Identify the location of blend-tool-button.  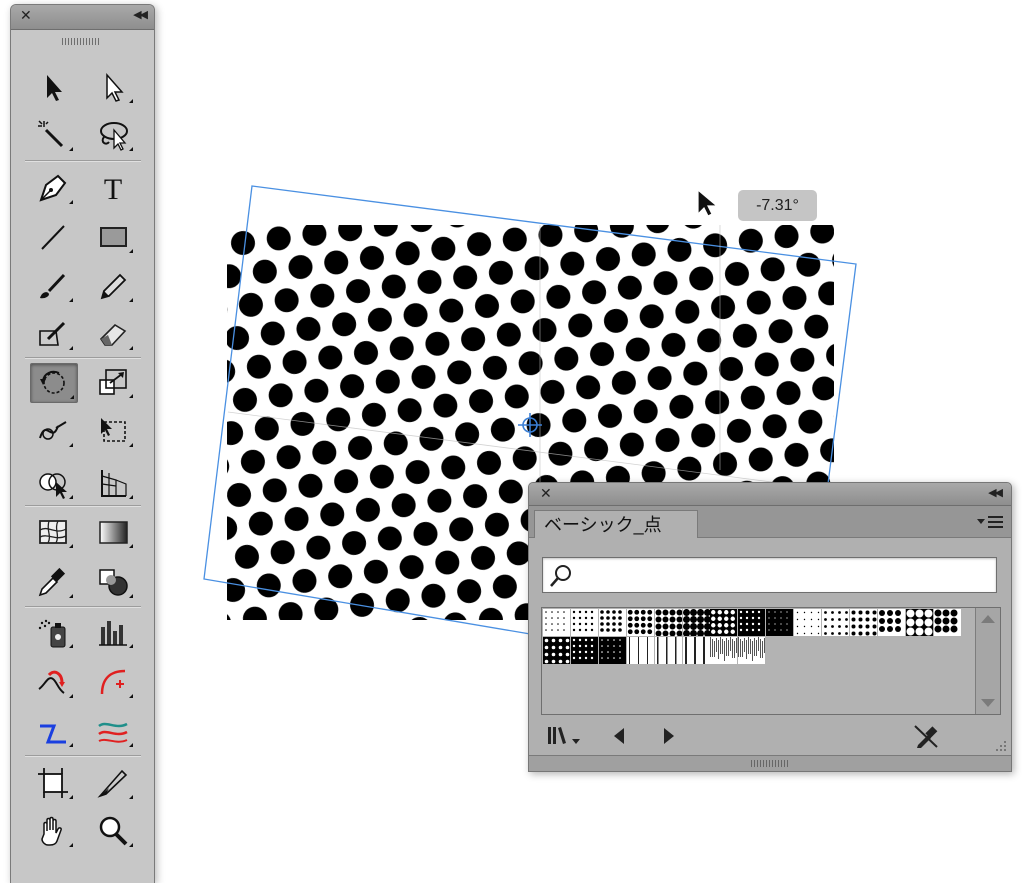
(113, 582).